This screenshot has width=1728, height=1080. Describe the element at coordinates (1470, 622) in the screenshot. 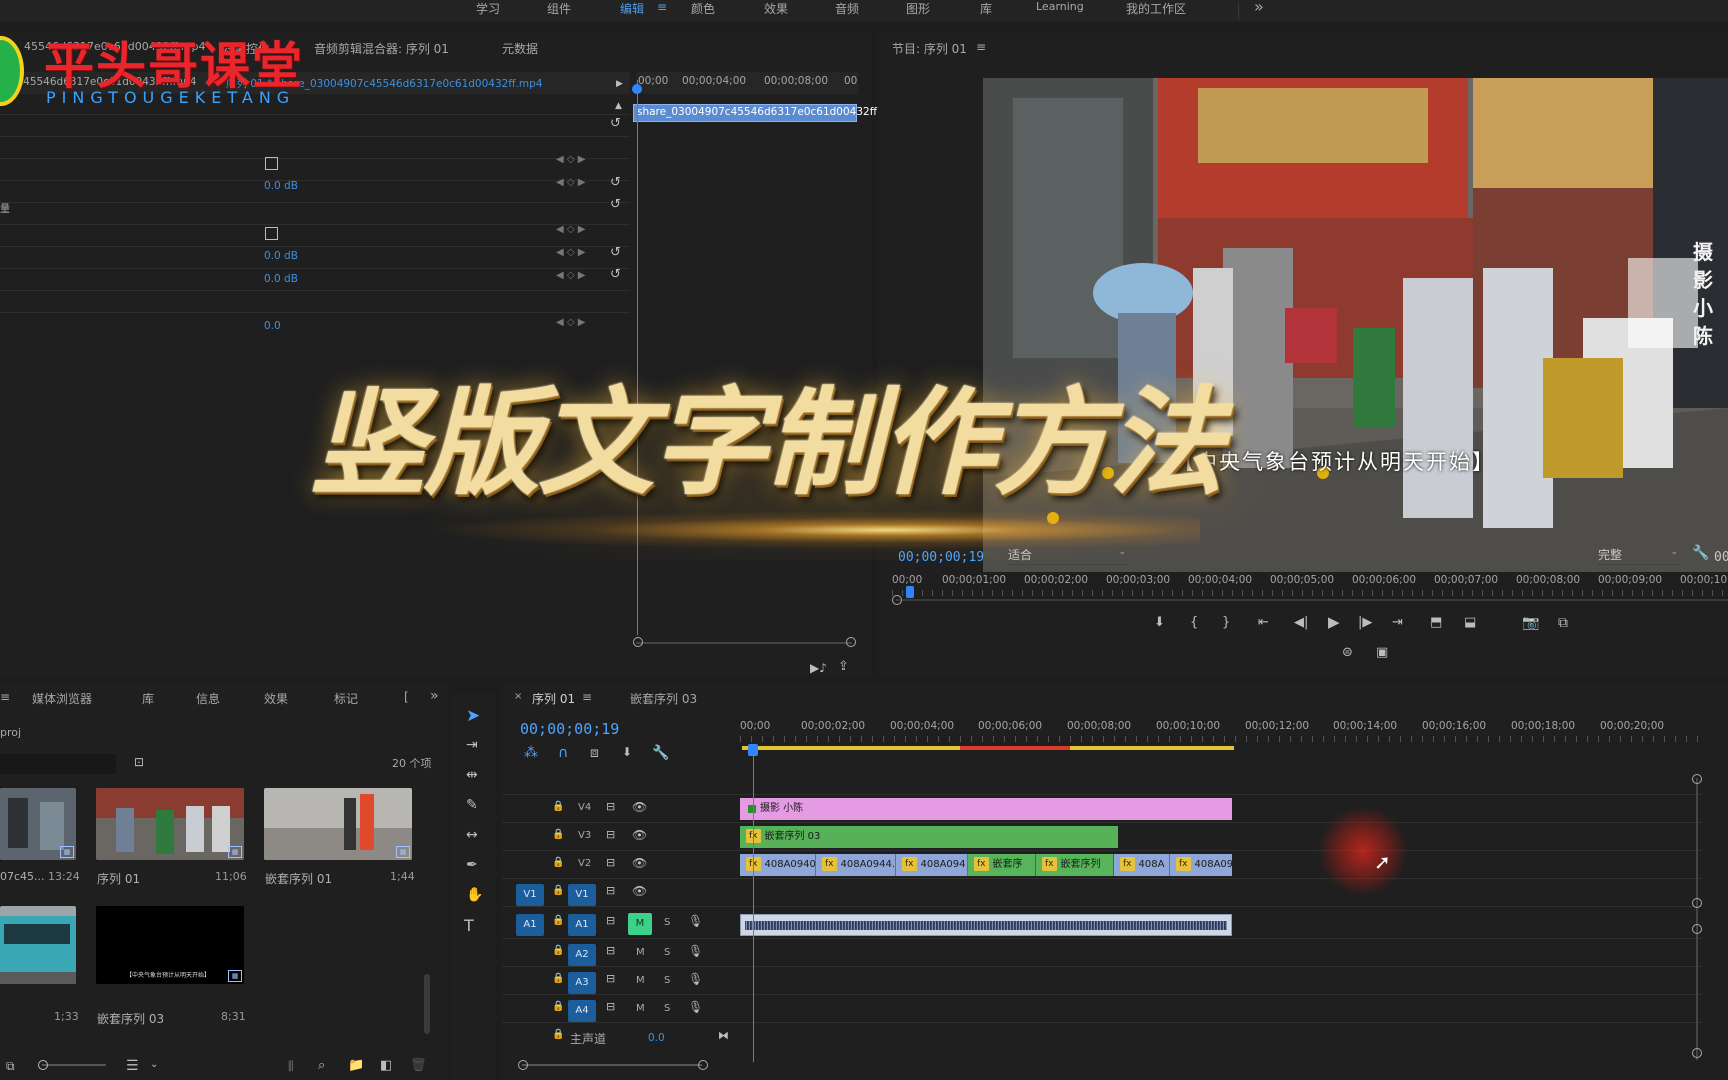

I see `extract-icon: ⬓` at that location.